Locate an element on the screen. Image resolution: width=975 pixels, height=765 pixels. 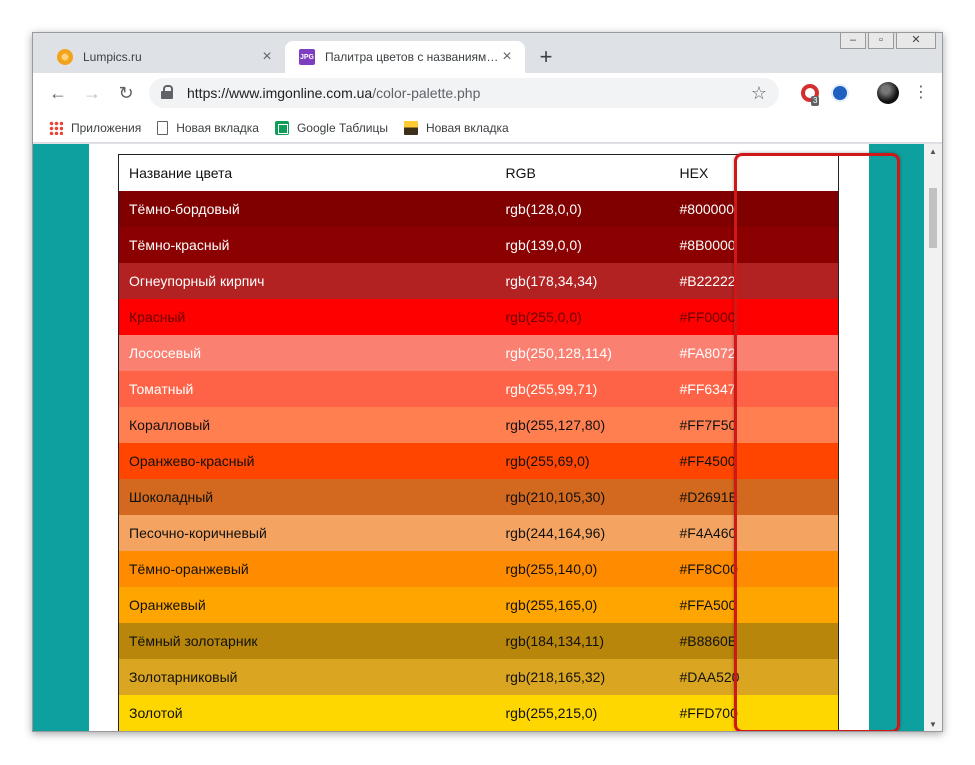
image-icon is located at coordinates (410, 127).